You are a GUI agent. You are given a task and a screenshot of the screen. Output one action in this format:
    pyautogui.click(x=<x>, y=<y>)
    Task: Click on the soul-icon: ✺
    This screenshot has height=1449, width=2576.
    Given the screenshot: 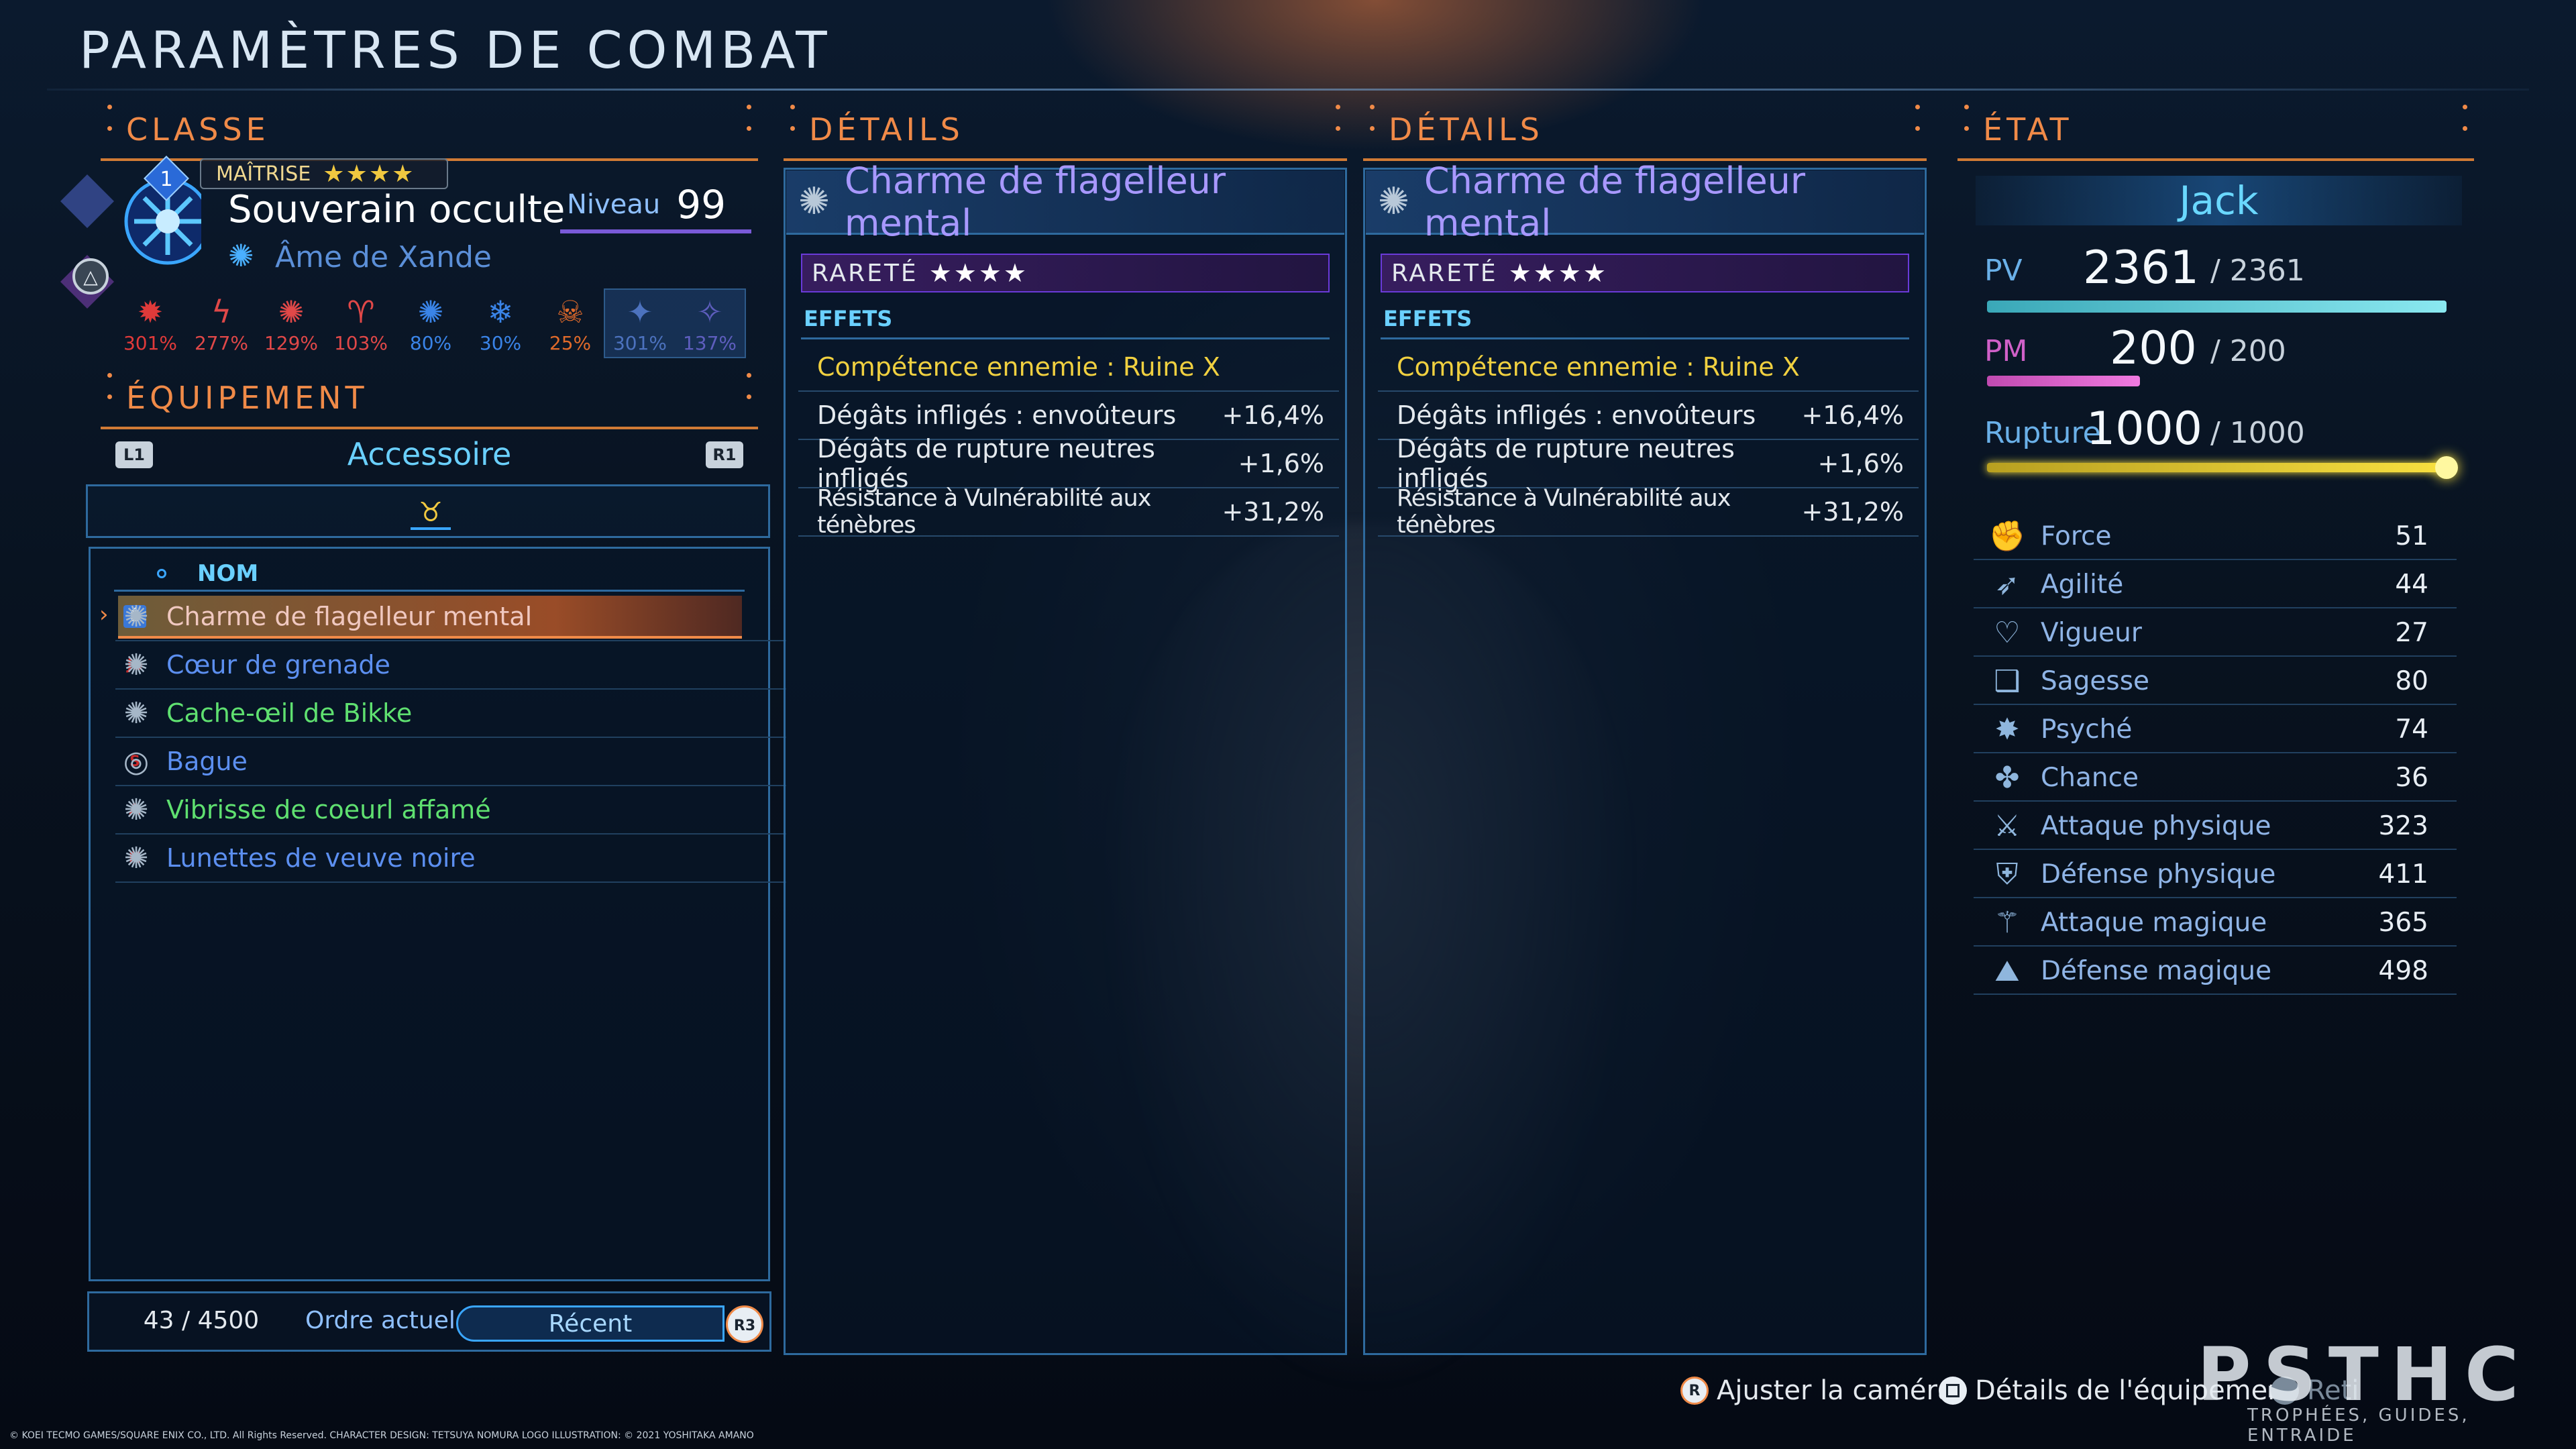 What is the action you would take?
    pyautogui.click(x=241, y=255)
    